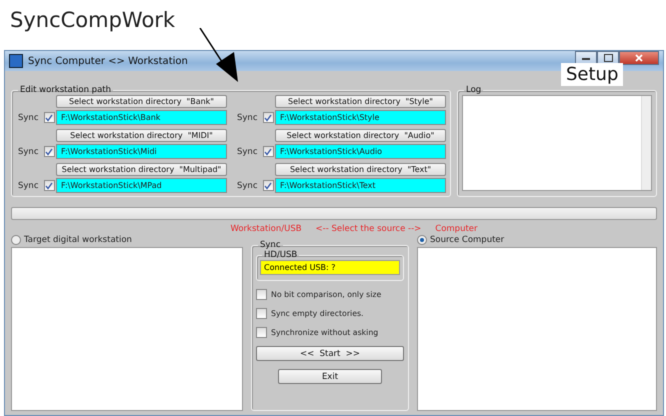 The width and height of the screenshot is (666, 416). What do you see at coordinates (646, 143) in the screenshot?
I see `scrollbar` at bounding box center [646, 143].